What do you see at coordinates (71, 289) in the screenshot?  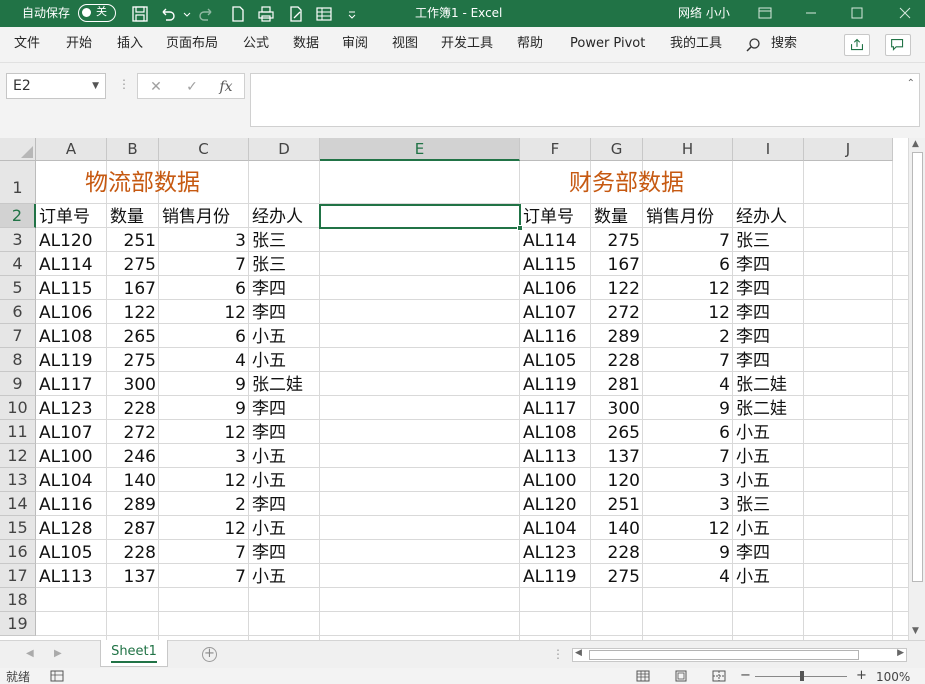 I see `left-data-cell: AL115` at bounding box center [71, 289].